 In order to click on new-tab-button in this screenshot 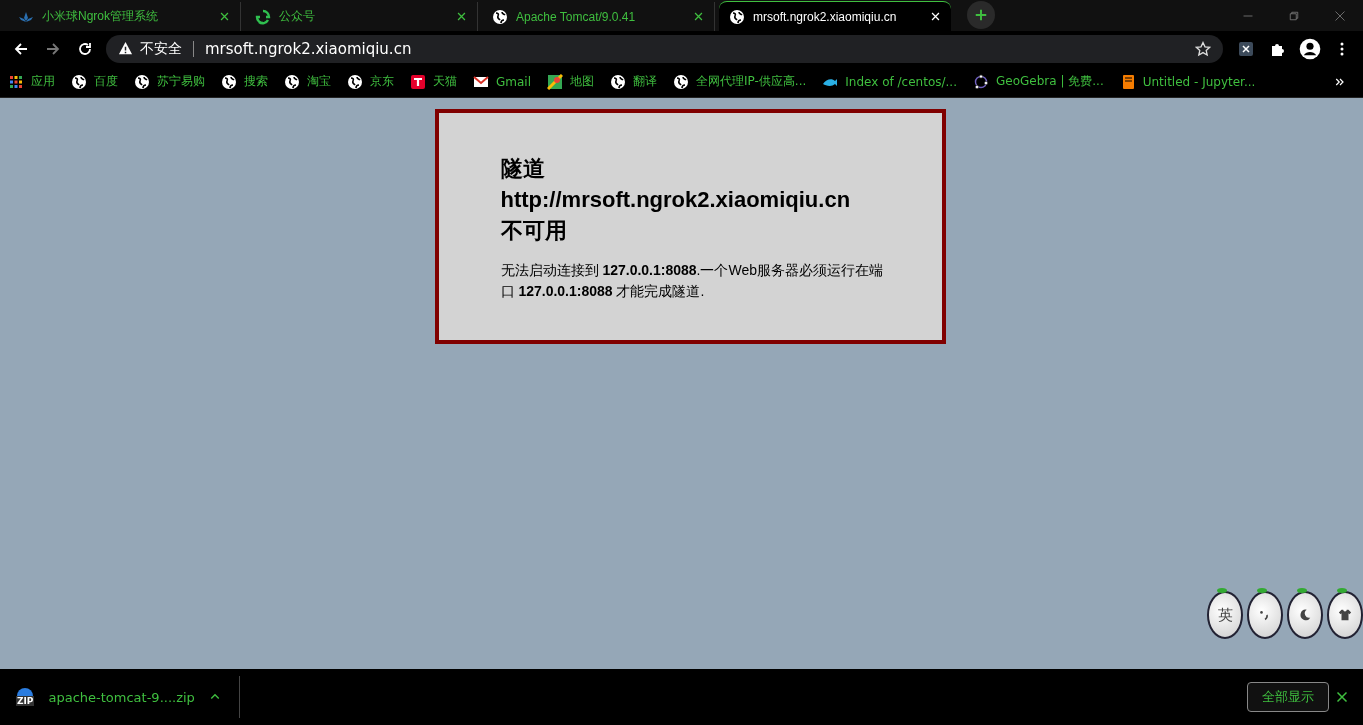, I will do `click(981, 15)`.